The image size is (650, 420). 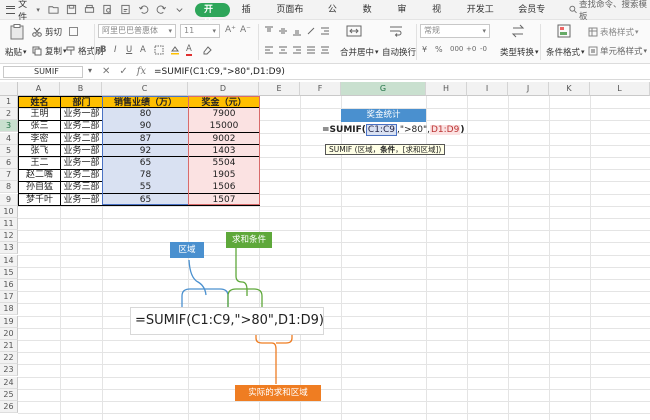 I want to click on criteria-label: 求和条件, so click(x=249, y=240).